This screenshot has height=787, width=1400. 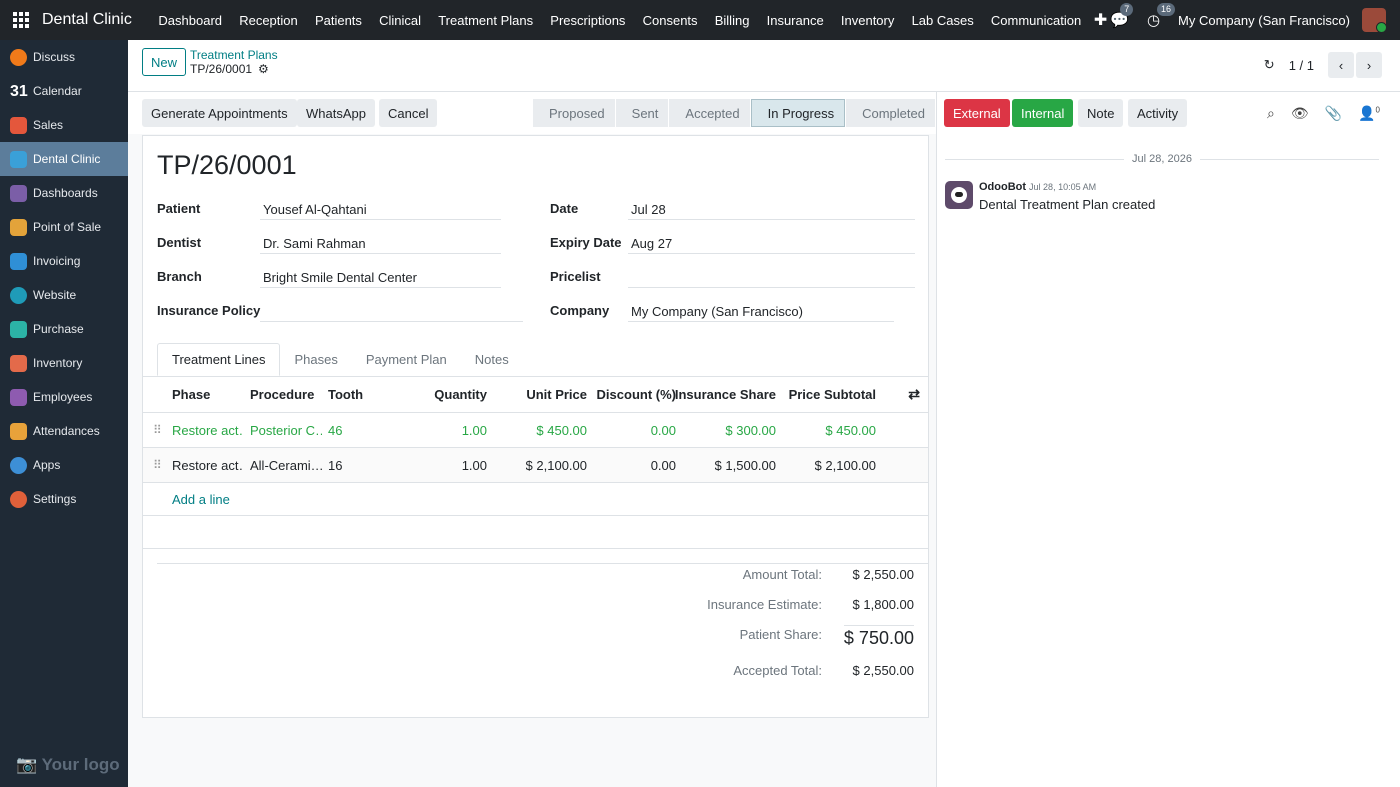 What do you see at coordinates (588, 20) in the screenshot?
I see `menu-prescriptions: Prescriptions` at bounding box center [588, 20].